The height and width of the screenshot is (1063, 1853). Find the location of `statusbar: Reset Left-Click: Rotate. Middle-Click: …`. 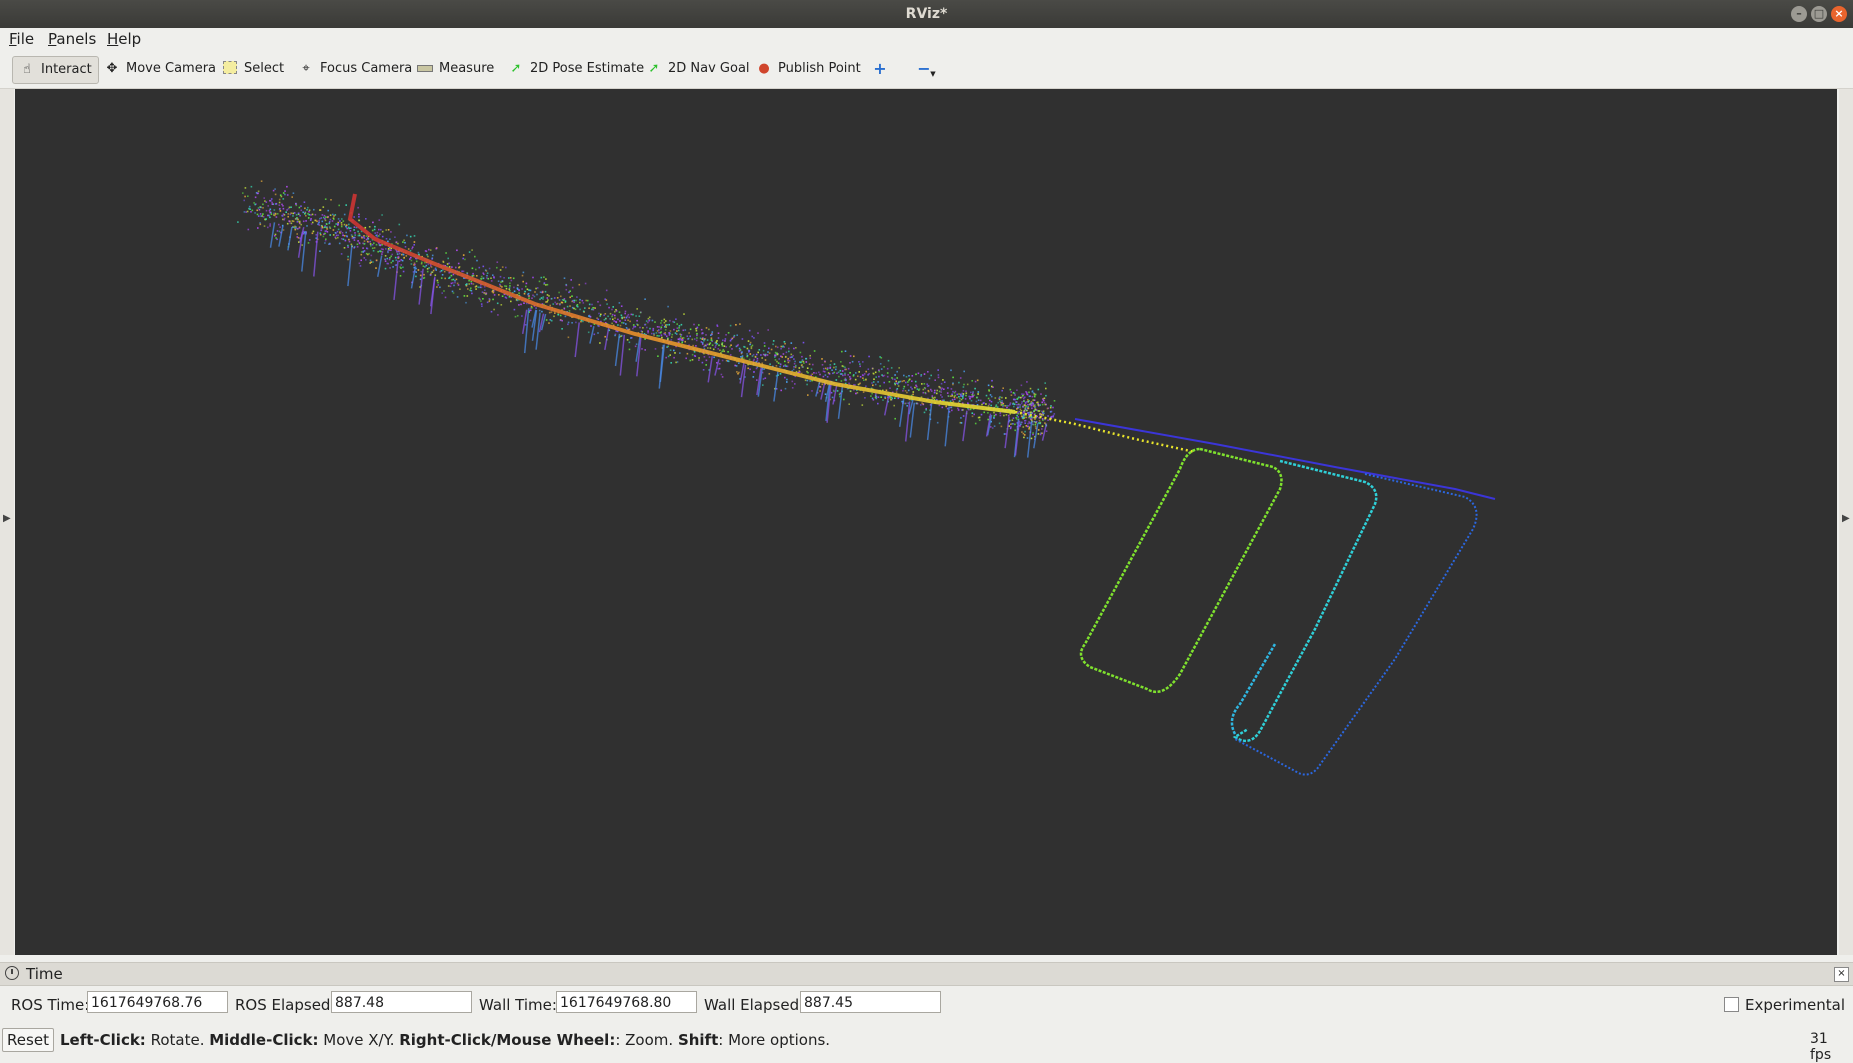

statusbar: Reset Left-Click: Rotate. Middle-Click: … is located at coordinates (926, 1044).